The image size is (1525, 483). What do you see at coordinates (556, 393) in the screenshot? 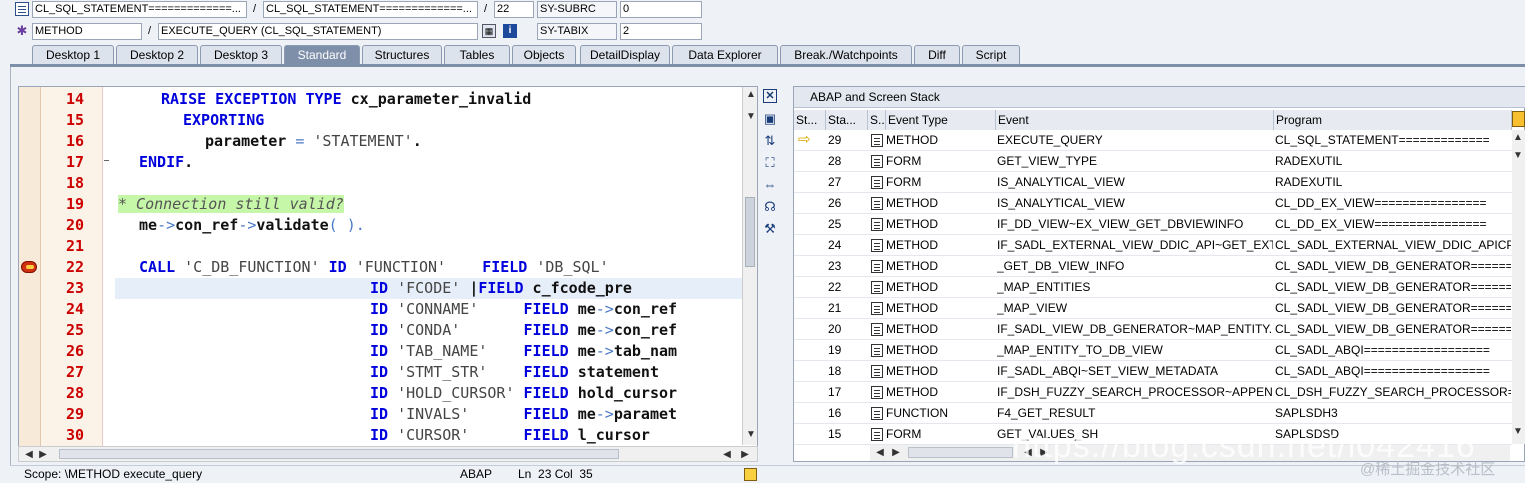
I see `code-line: ID 'HOLD_CURSOR' FIELD hold_cursor` at bounding box center [556, 393].